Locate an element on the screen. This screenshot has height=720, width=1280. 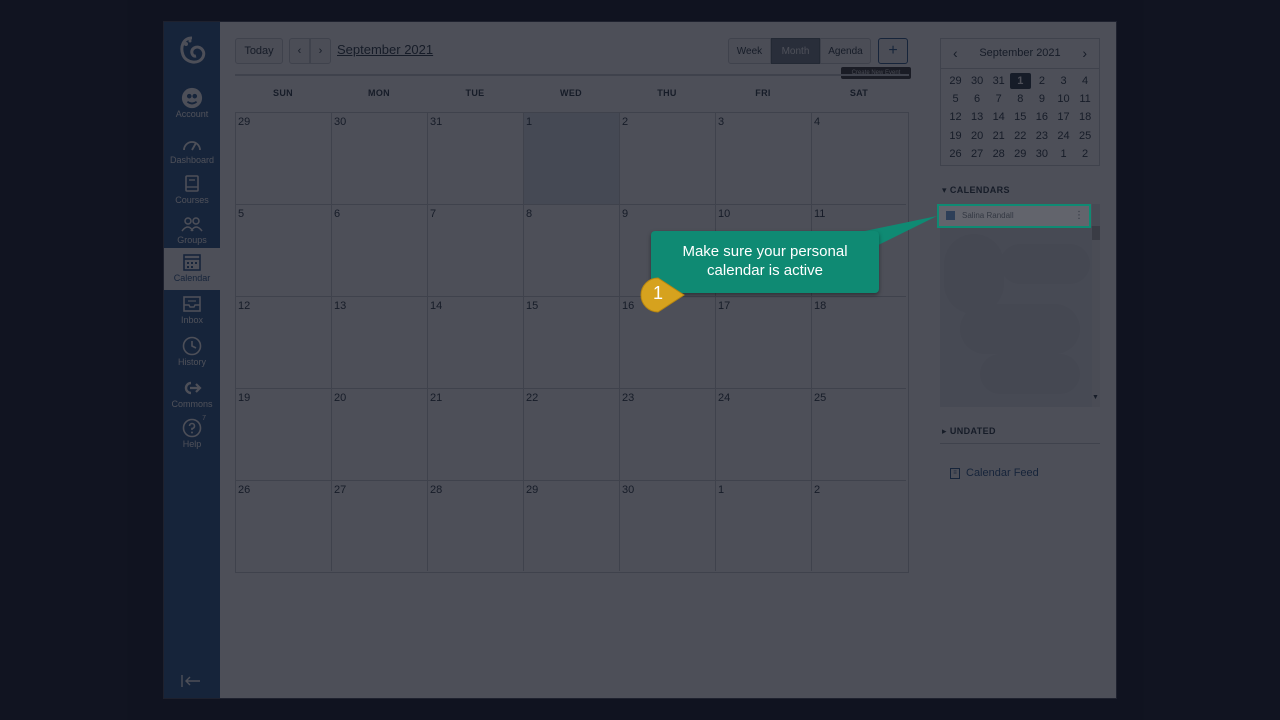
mini-next-button: › is located at coordinates (1084, 53).